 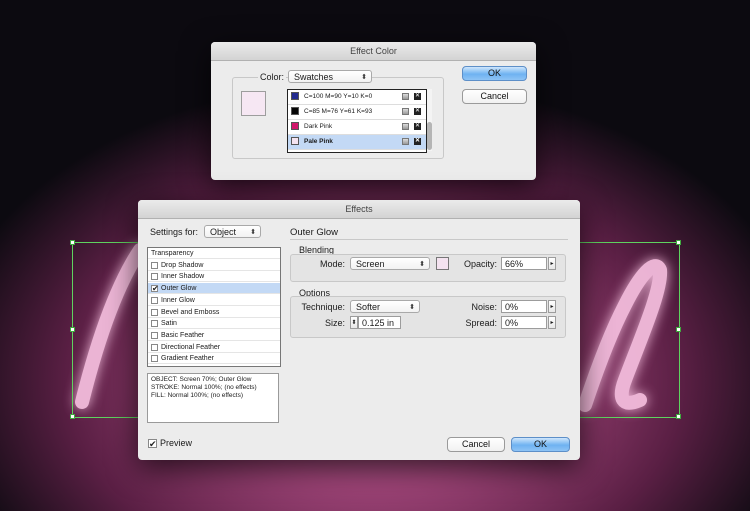 What do you see at coordinates (174, 232) in the screenshot?
I see `settings-for-label: Settings for:` at bounding box center [174, 232].